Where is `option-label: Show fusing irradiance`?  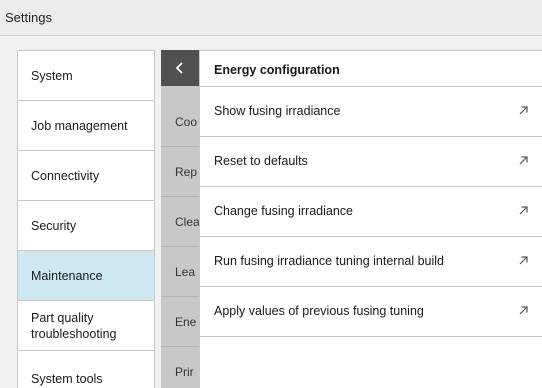
option-label: Show fusing irradiance is located at coordinates (277, 111).